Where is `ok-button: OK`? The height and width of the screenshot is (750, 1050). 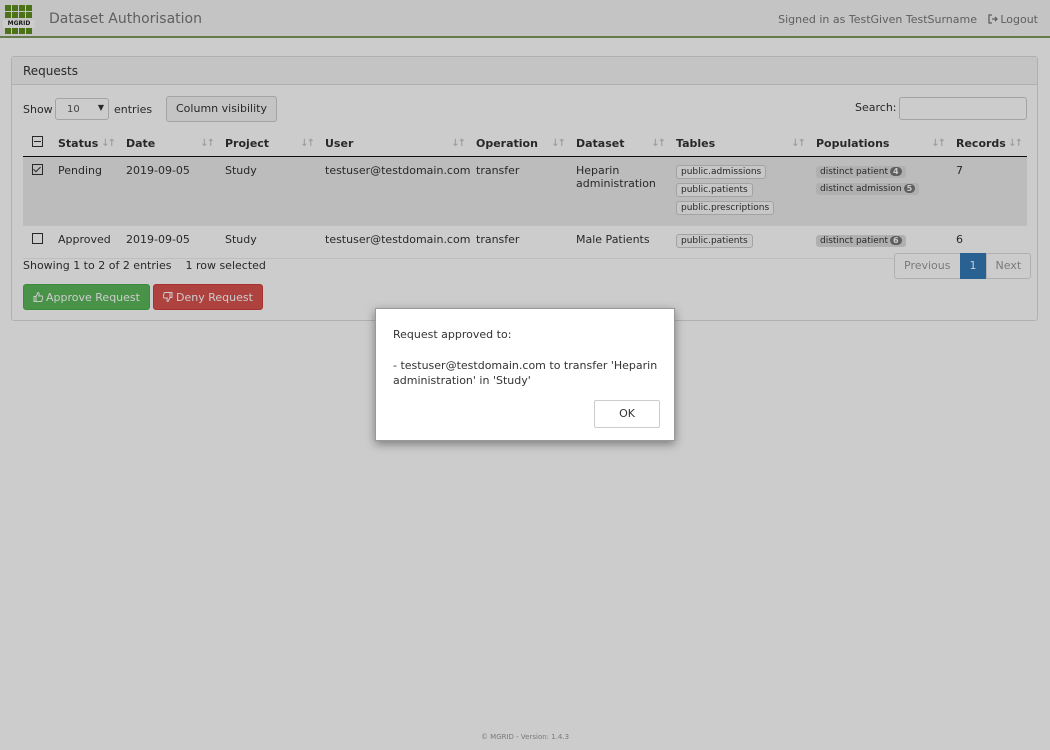
ok-button: OK is located at coordinates (627, 414).